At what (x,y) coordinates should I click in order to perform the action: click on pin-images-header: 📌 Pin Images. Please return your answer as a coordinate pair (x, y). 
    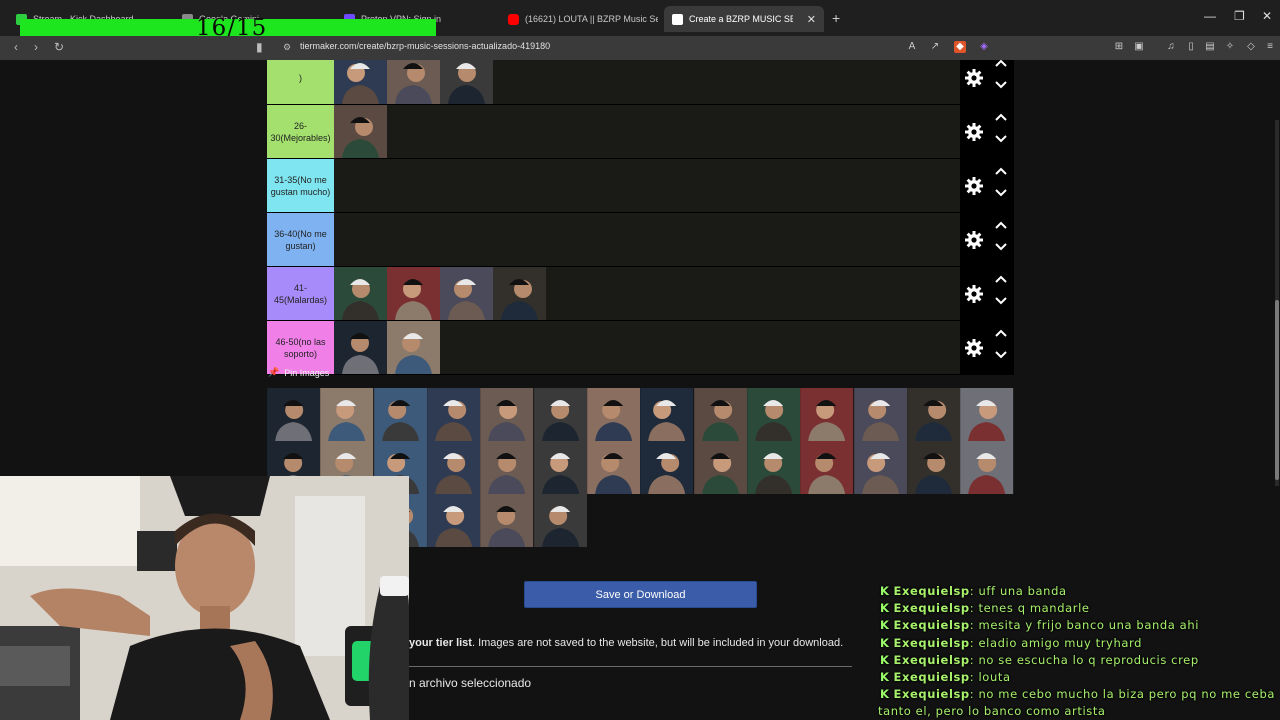
    Looking at the image, I should click on (298, 372).